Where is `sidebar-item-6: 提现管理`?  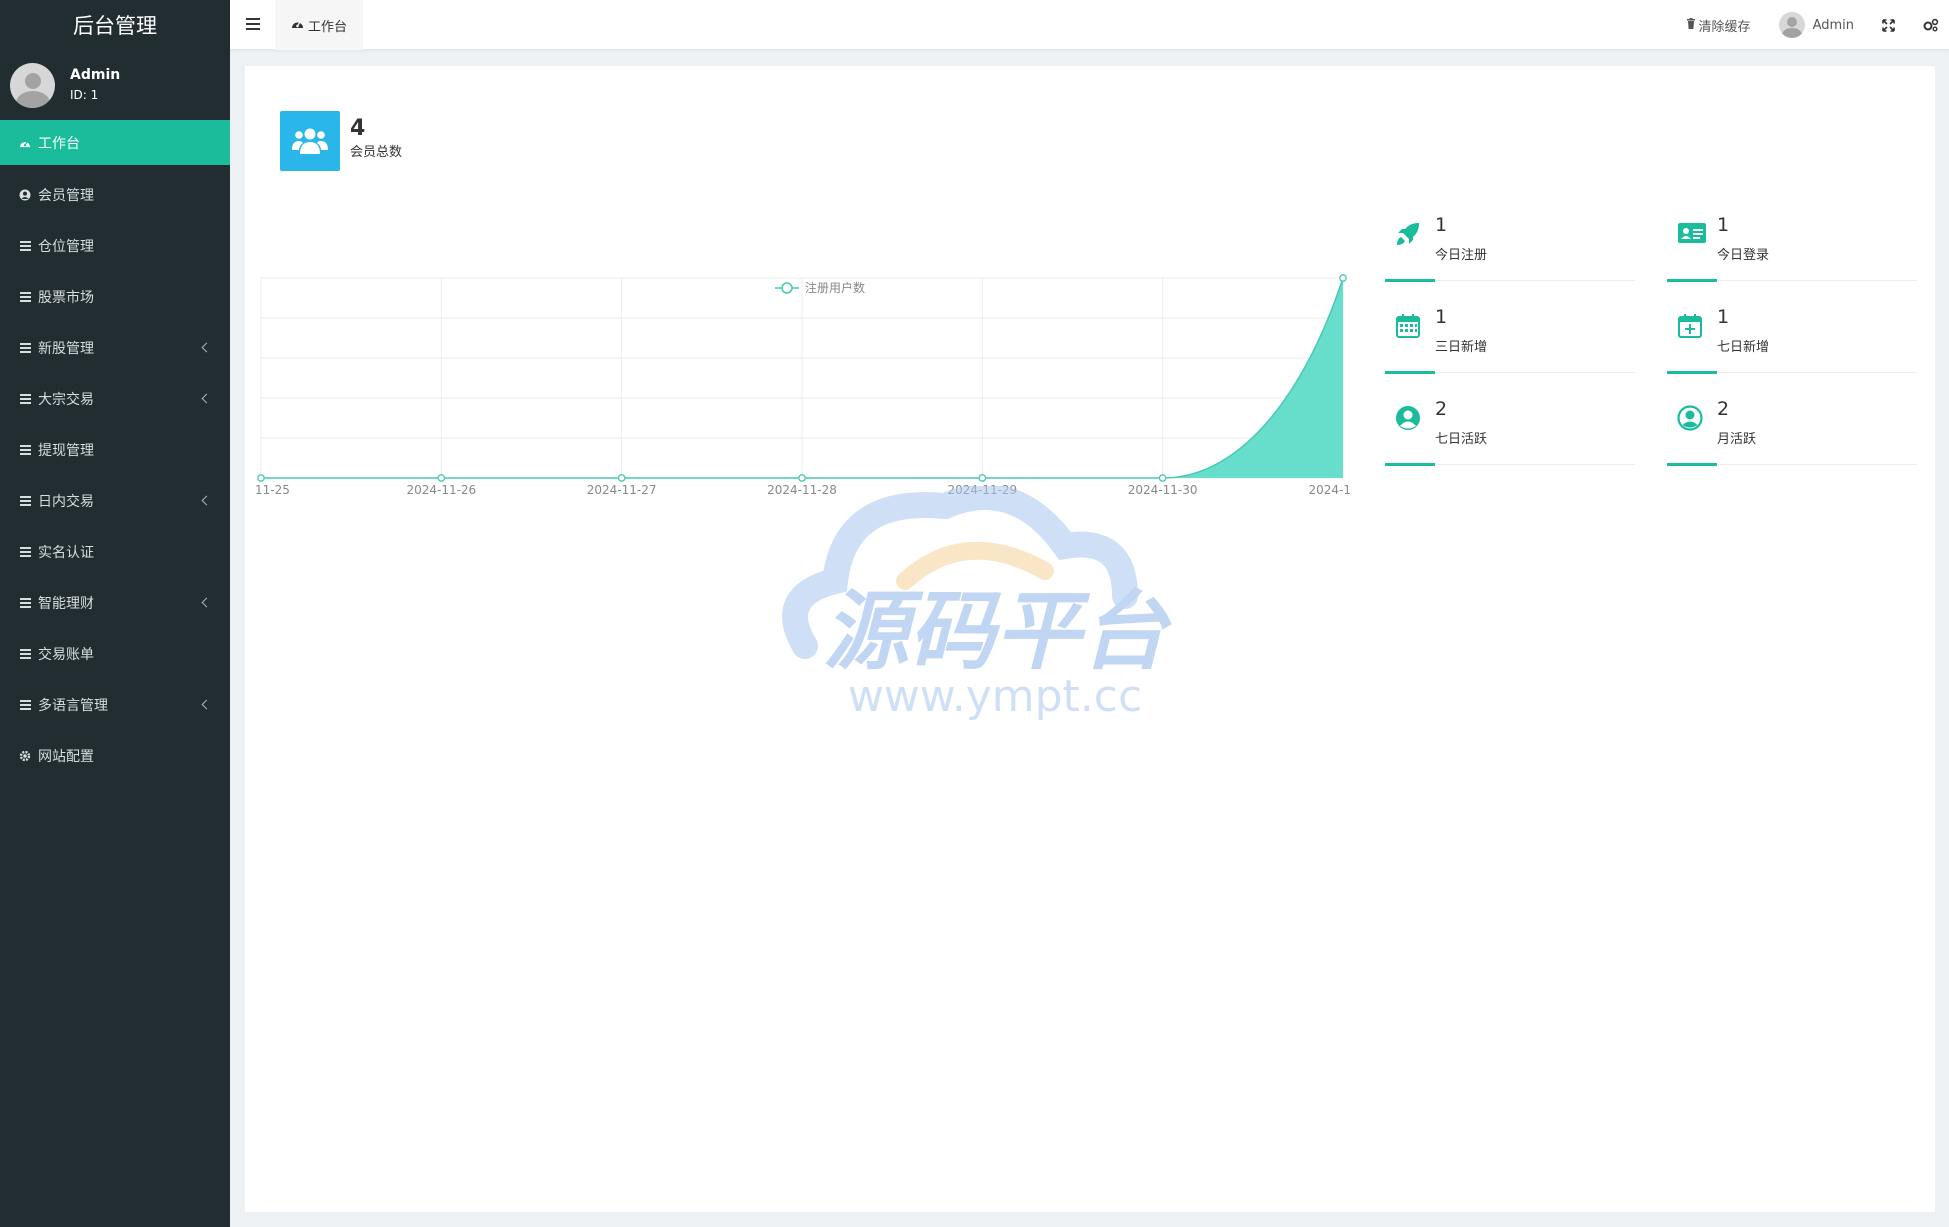 sidebar-item-6: 提现管理 is located at coordinates (115, 449).